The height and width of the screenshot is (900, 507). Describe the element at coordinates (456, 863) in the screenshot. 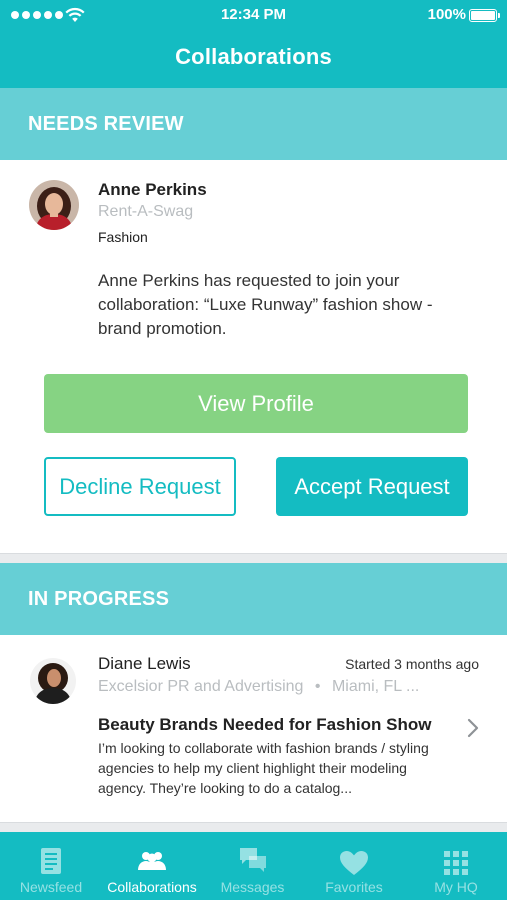

I see `grid-icon` at that location.